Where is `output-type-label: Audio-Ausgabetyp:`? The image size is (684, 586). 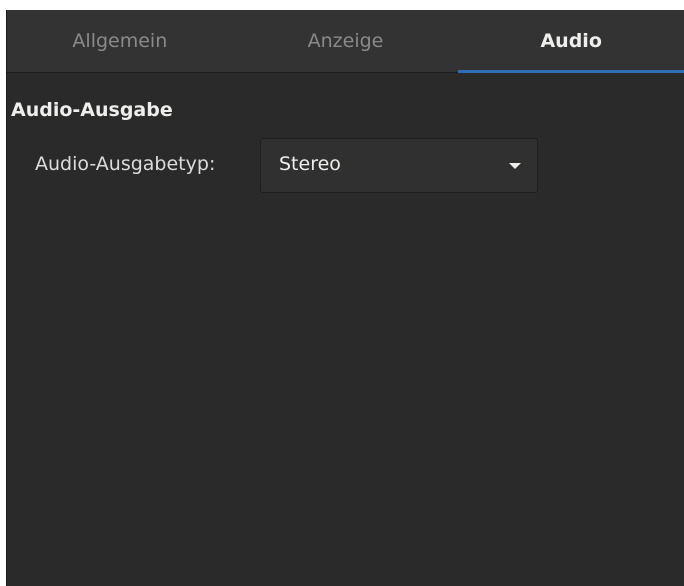 output-type-label: Audio-Ausgabetyp: is located at coordinates (125, 164).